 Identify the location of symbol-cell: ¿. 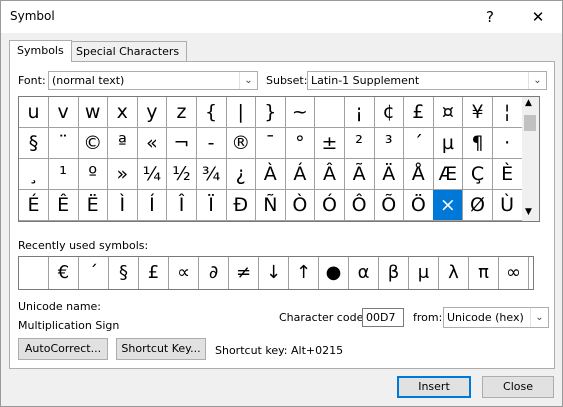
(241, 174).